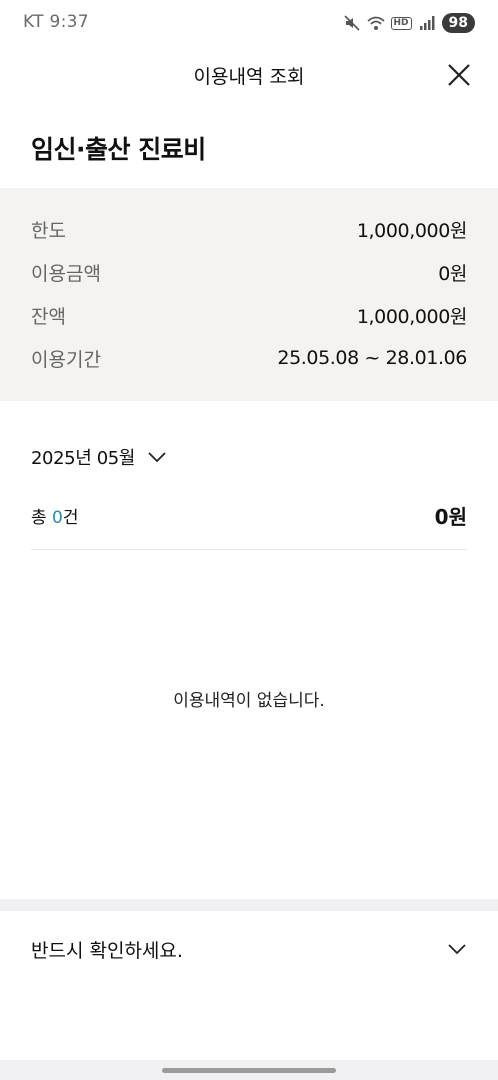 The width and height of the screenshot is (498, 1080). I want to click on total-count: 0, so click(57, 517).